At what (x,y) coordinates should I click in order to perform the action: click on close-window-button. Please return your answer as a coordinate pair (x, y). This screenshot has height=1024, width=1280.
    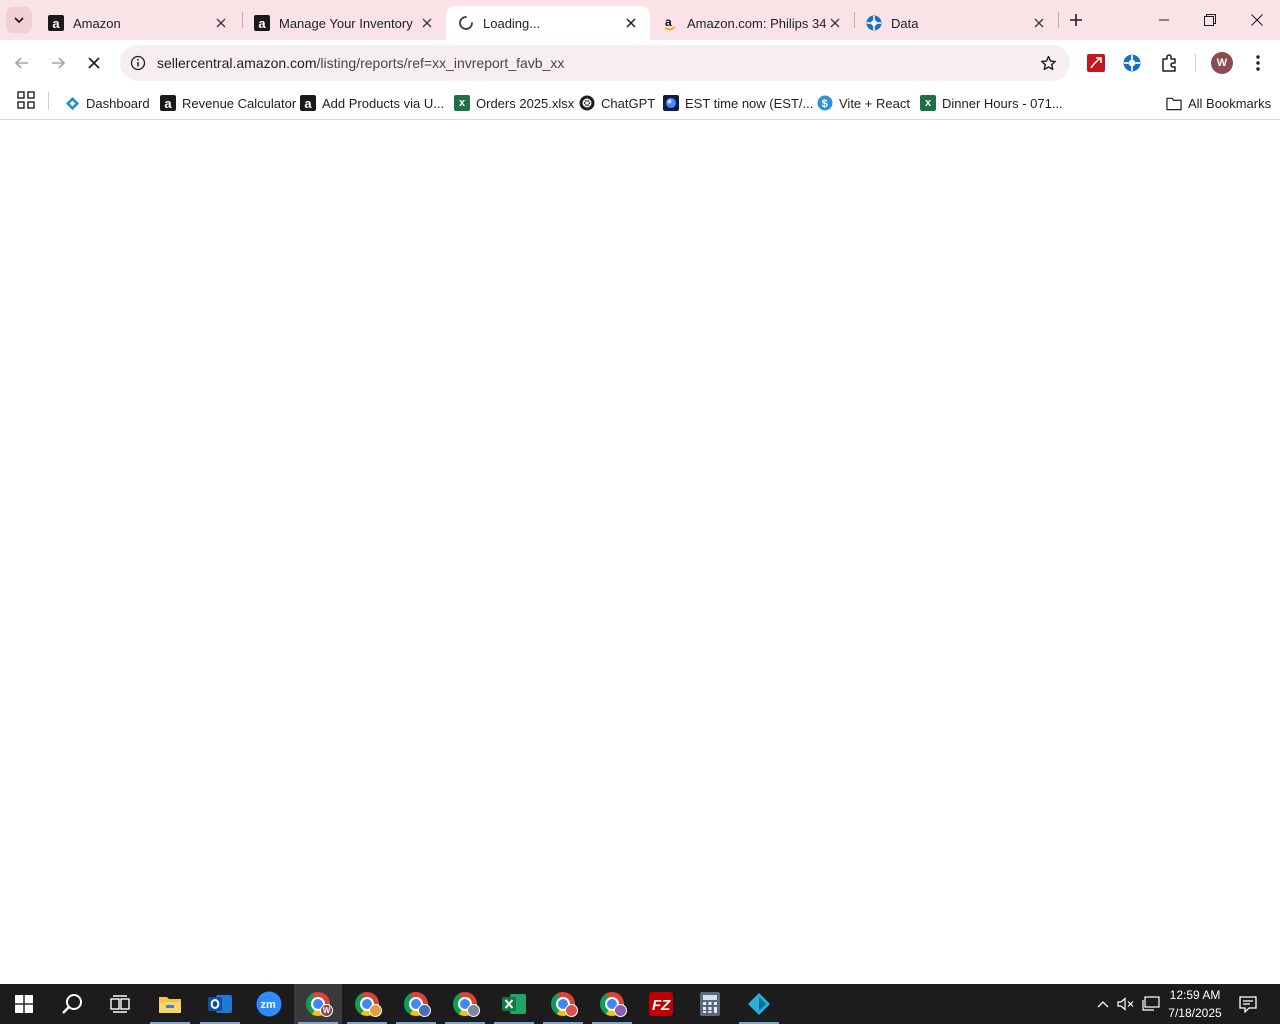
    Looking at the image, I should click on (1257, 20).